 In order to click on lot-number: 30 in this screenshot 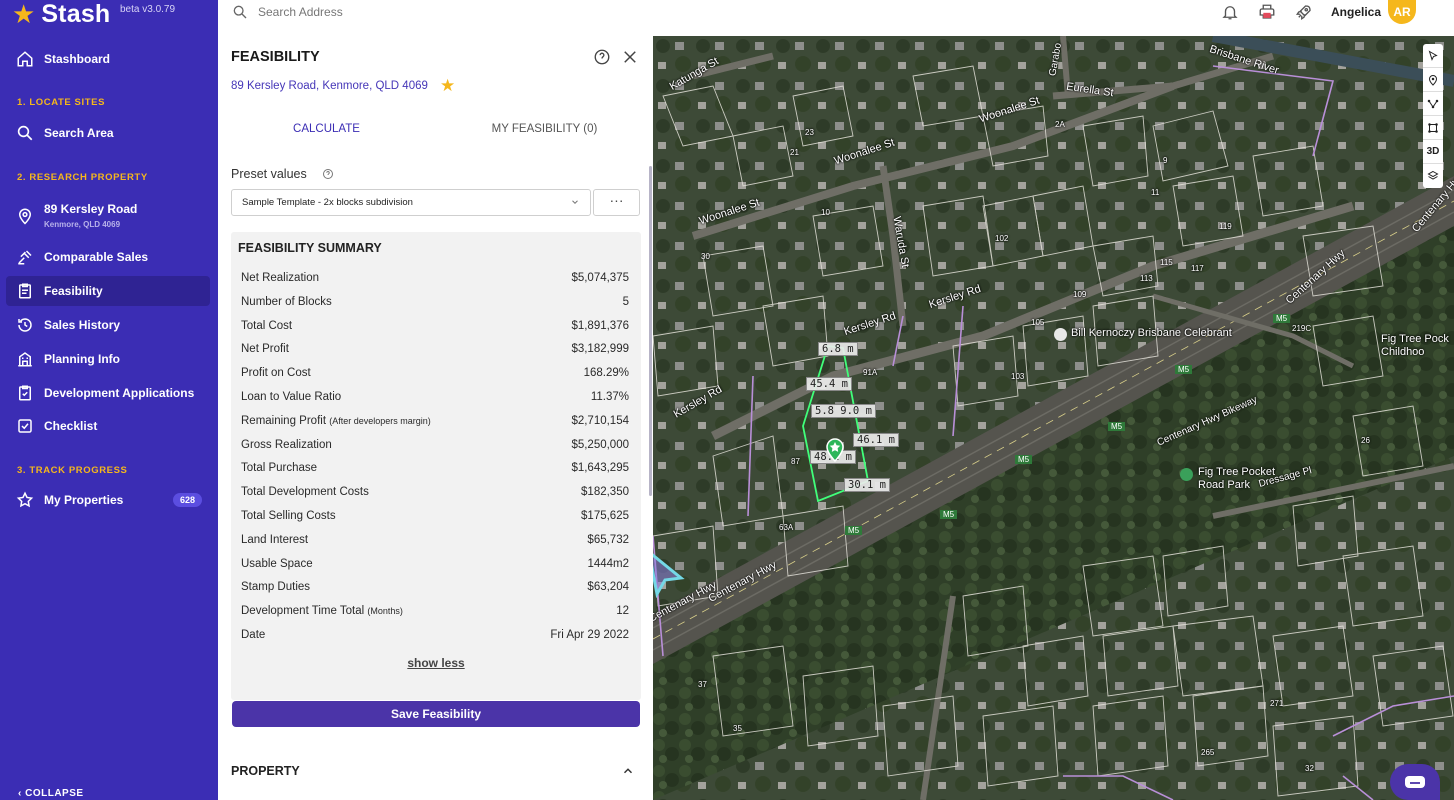, I will do `click(705, 256)`.